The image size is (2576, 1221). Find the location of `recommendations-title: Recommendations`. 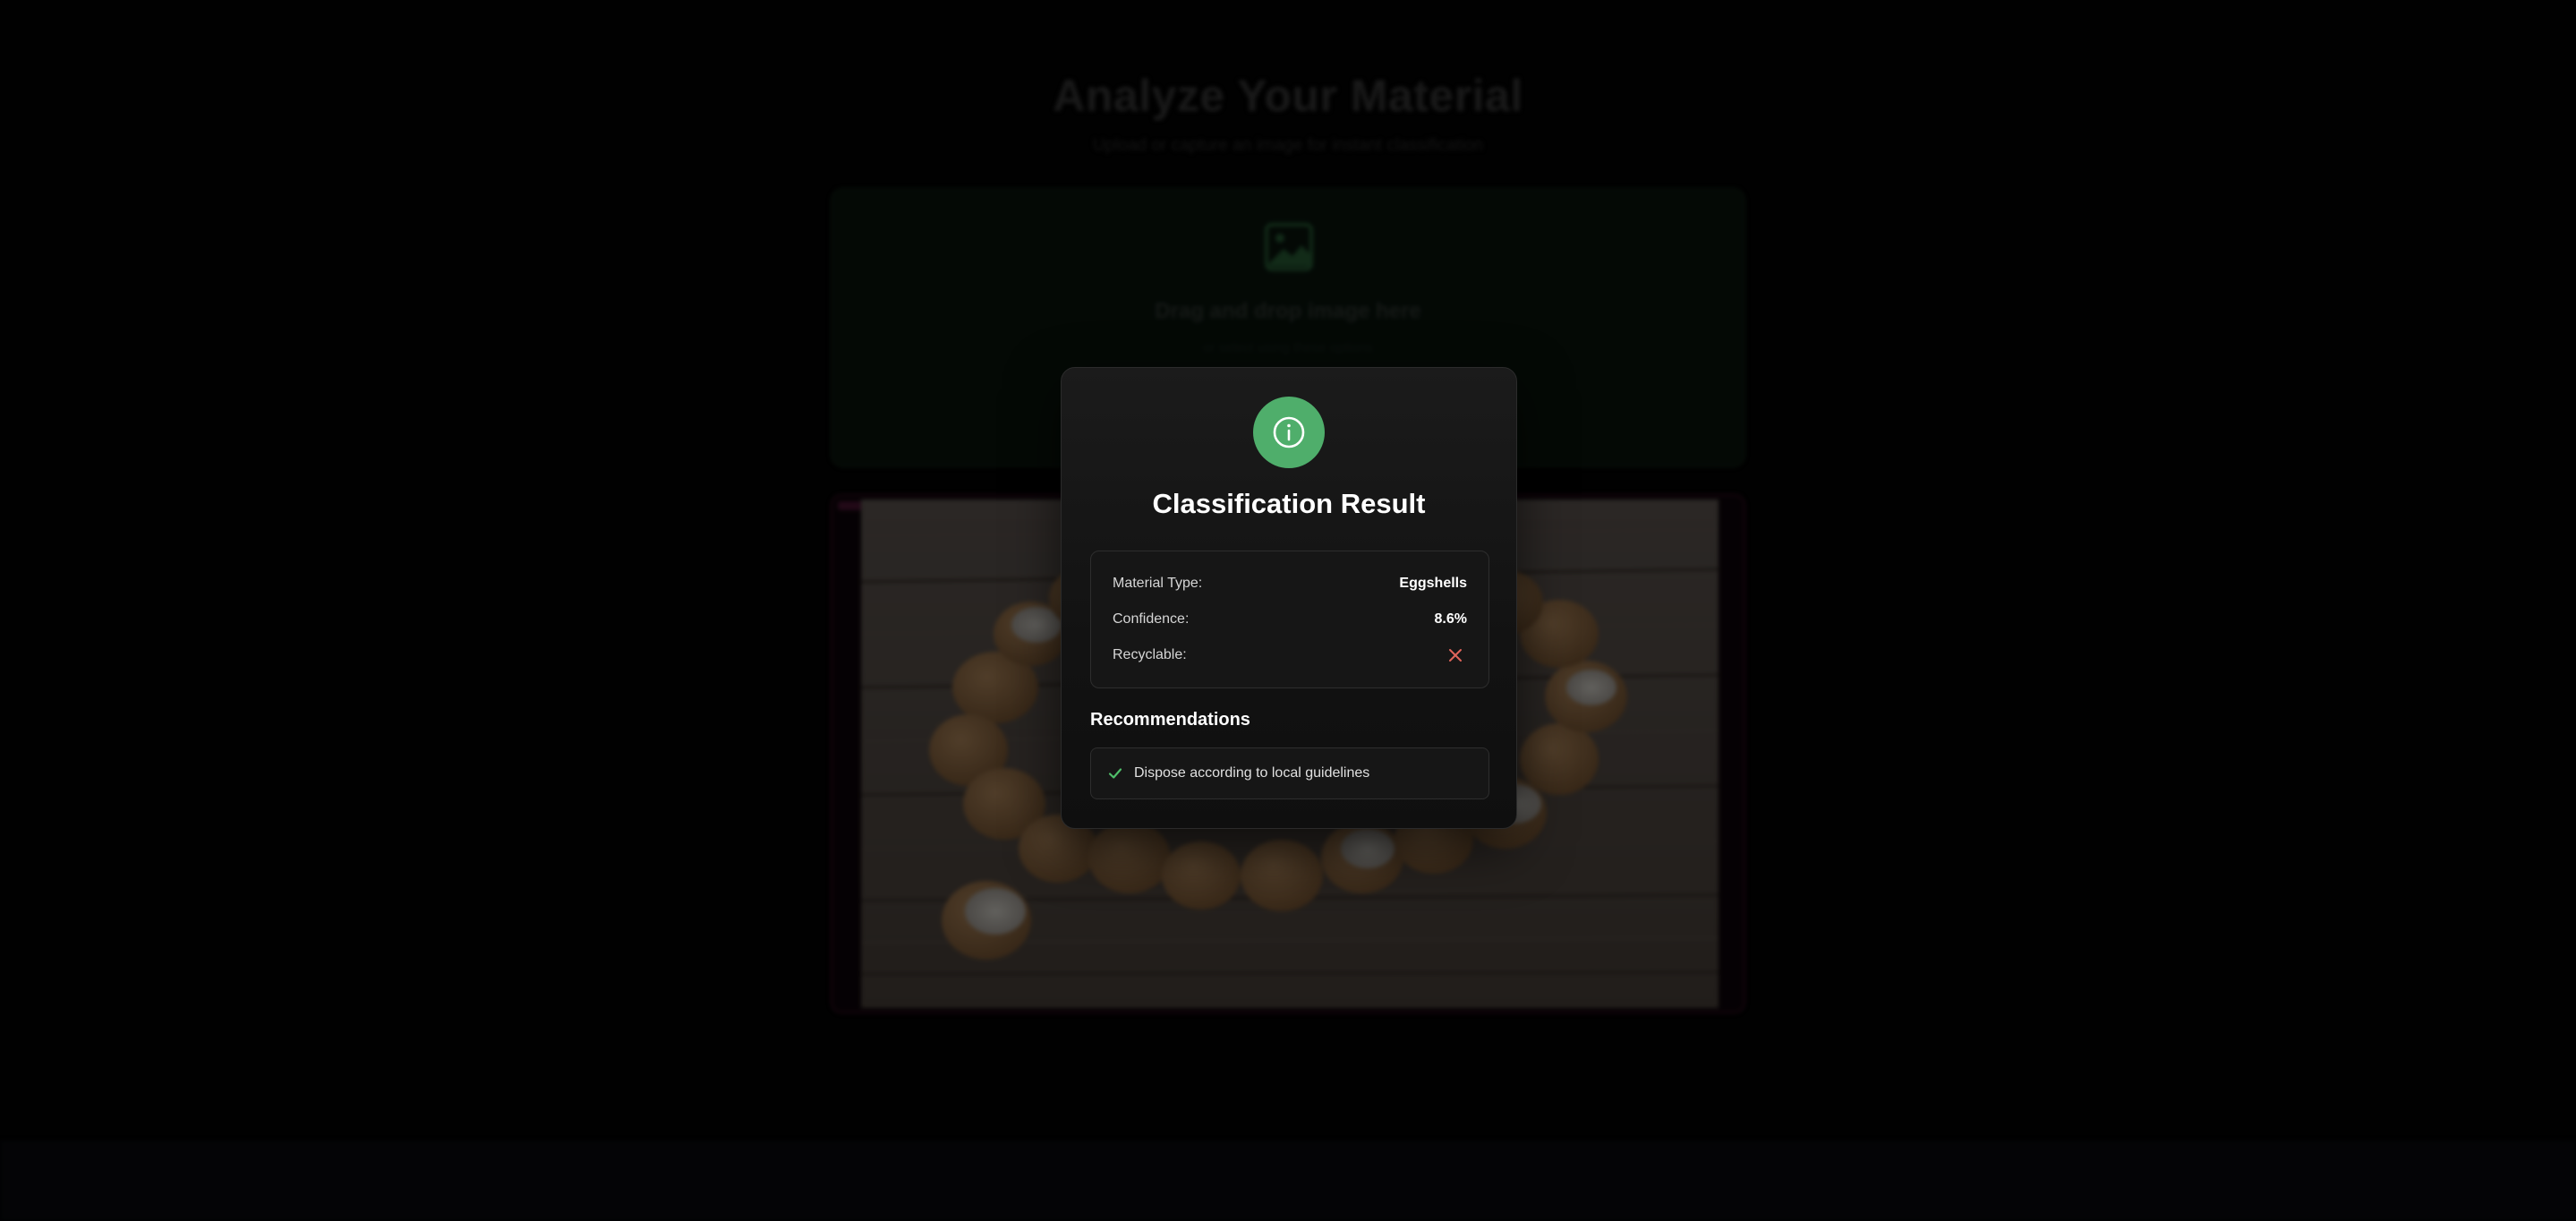

recommendations-title: Recommendations is located at coordinates (1170, 720).